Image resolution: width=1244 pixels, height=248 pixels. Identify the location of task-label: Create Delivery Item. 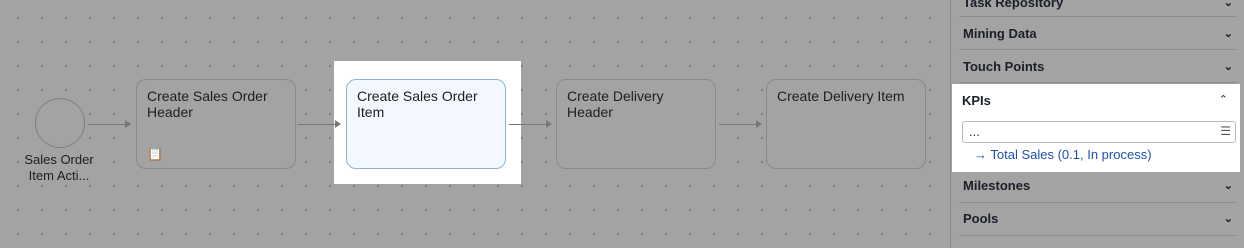
(841, 96).